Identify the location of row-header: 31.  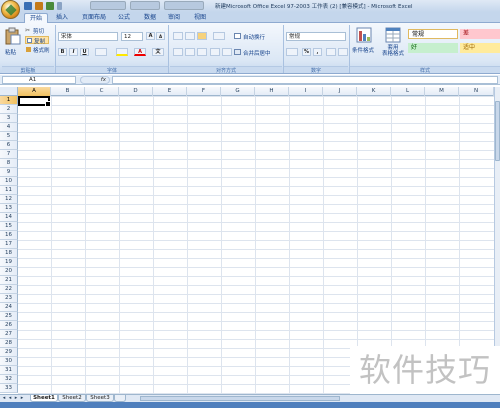
(9, 370).